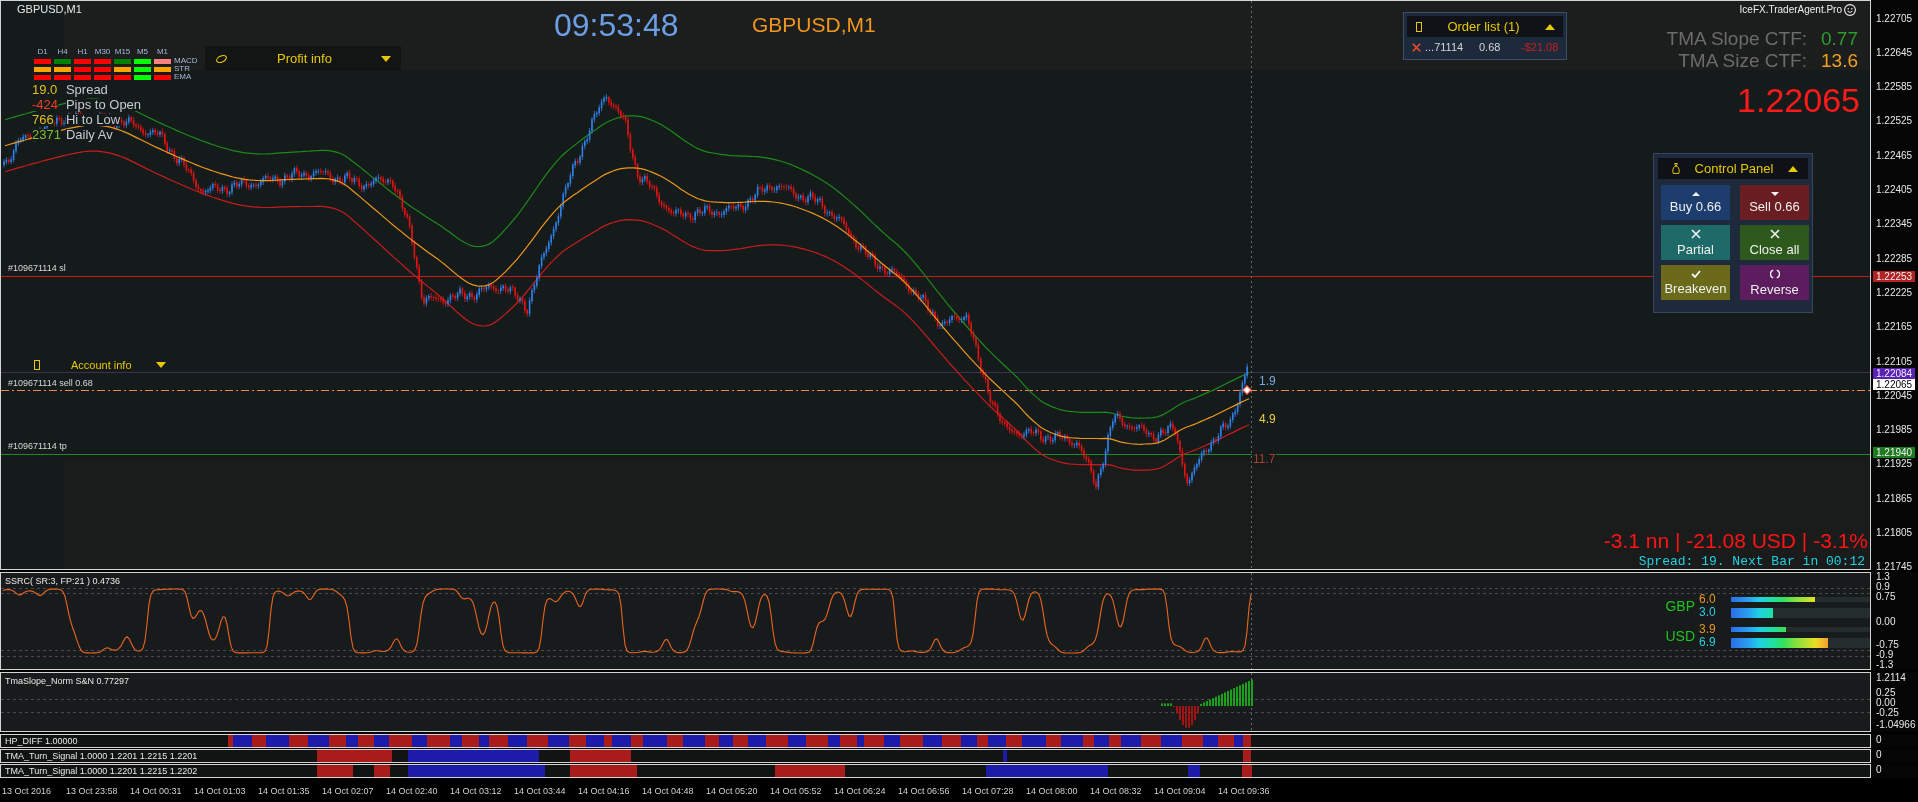 This screenshot has height=802, width=1918. Describe the element at coordinates (1180, 791) in the screenshot. I see `time-axis-label: 14 Oct 09:04` at that location.